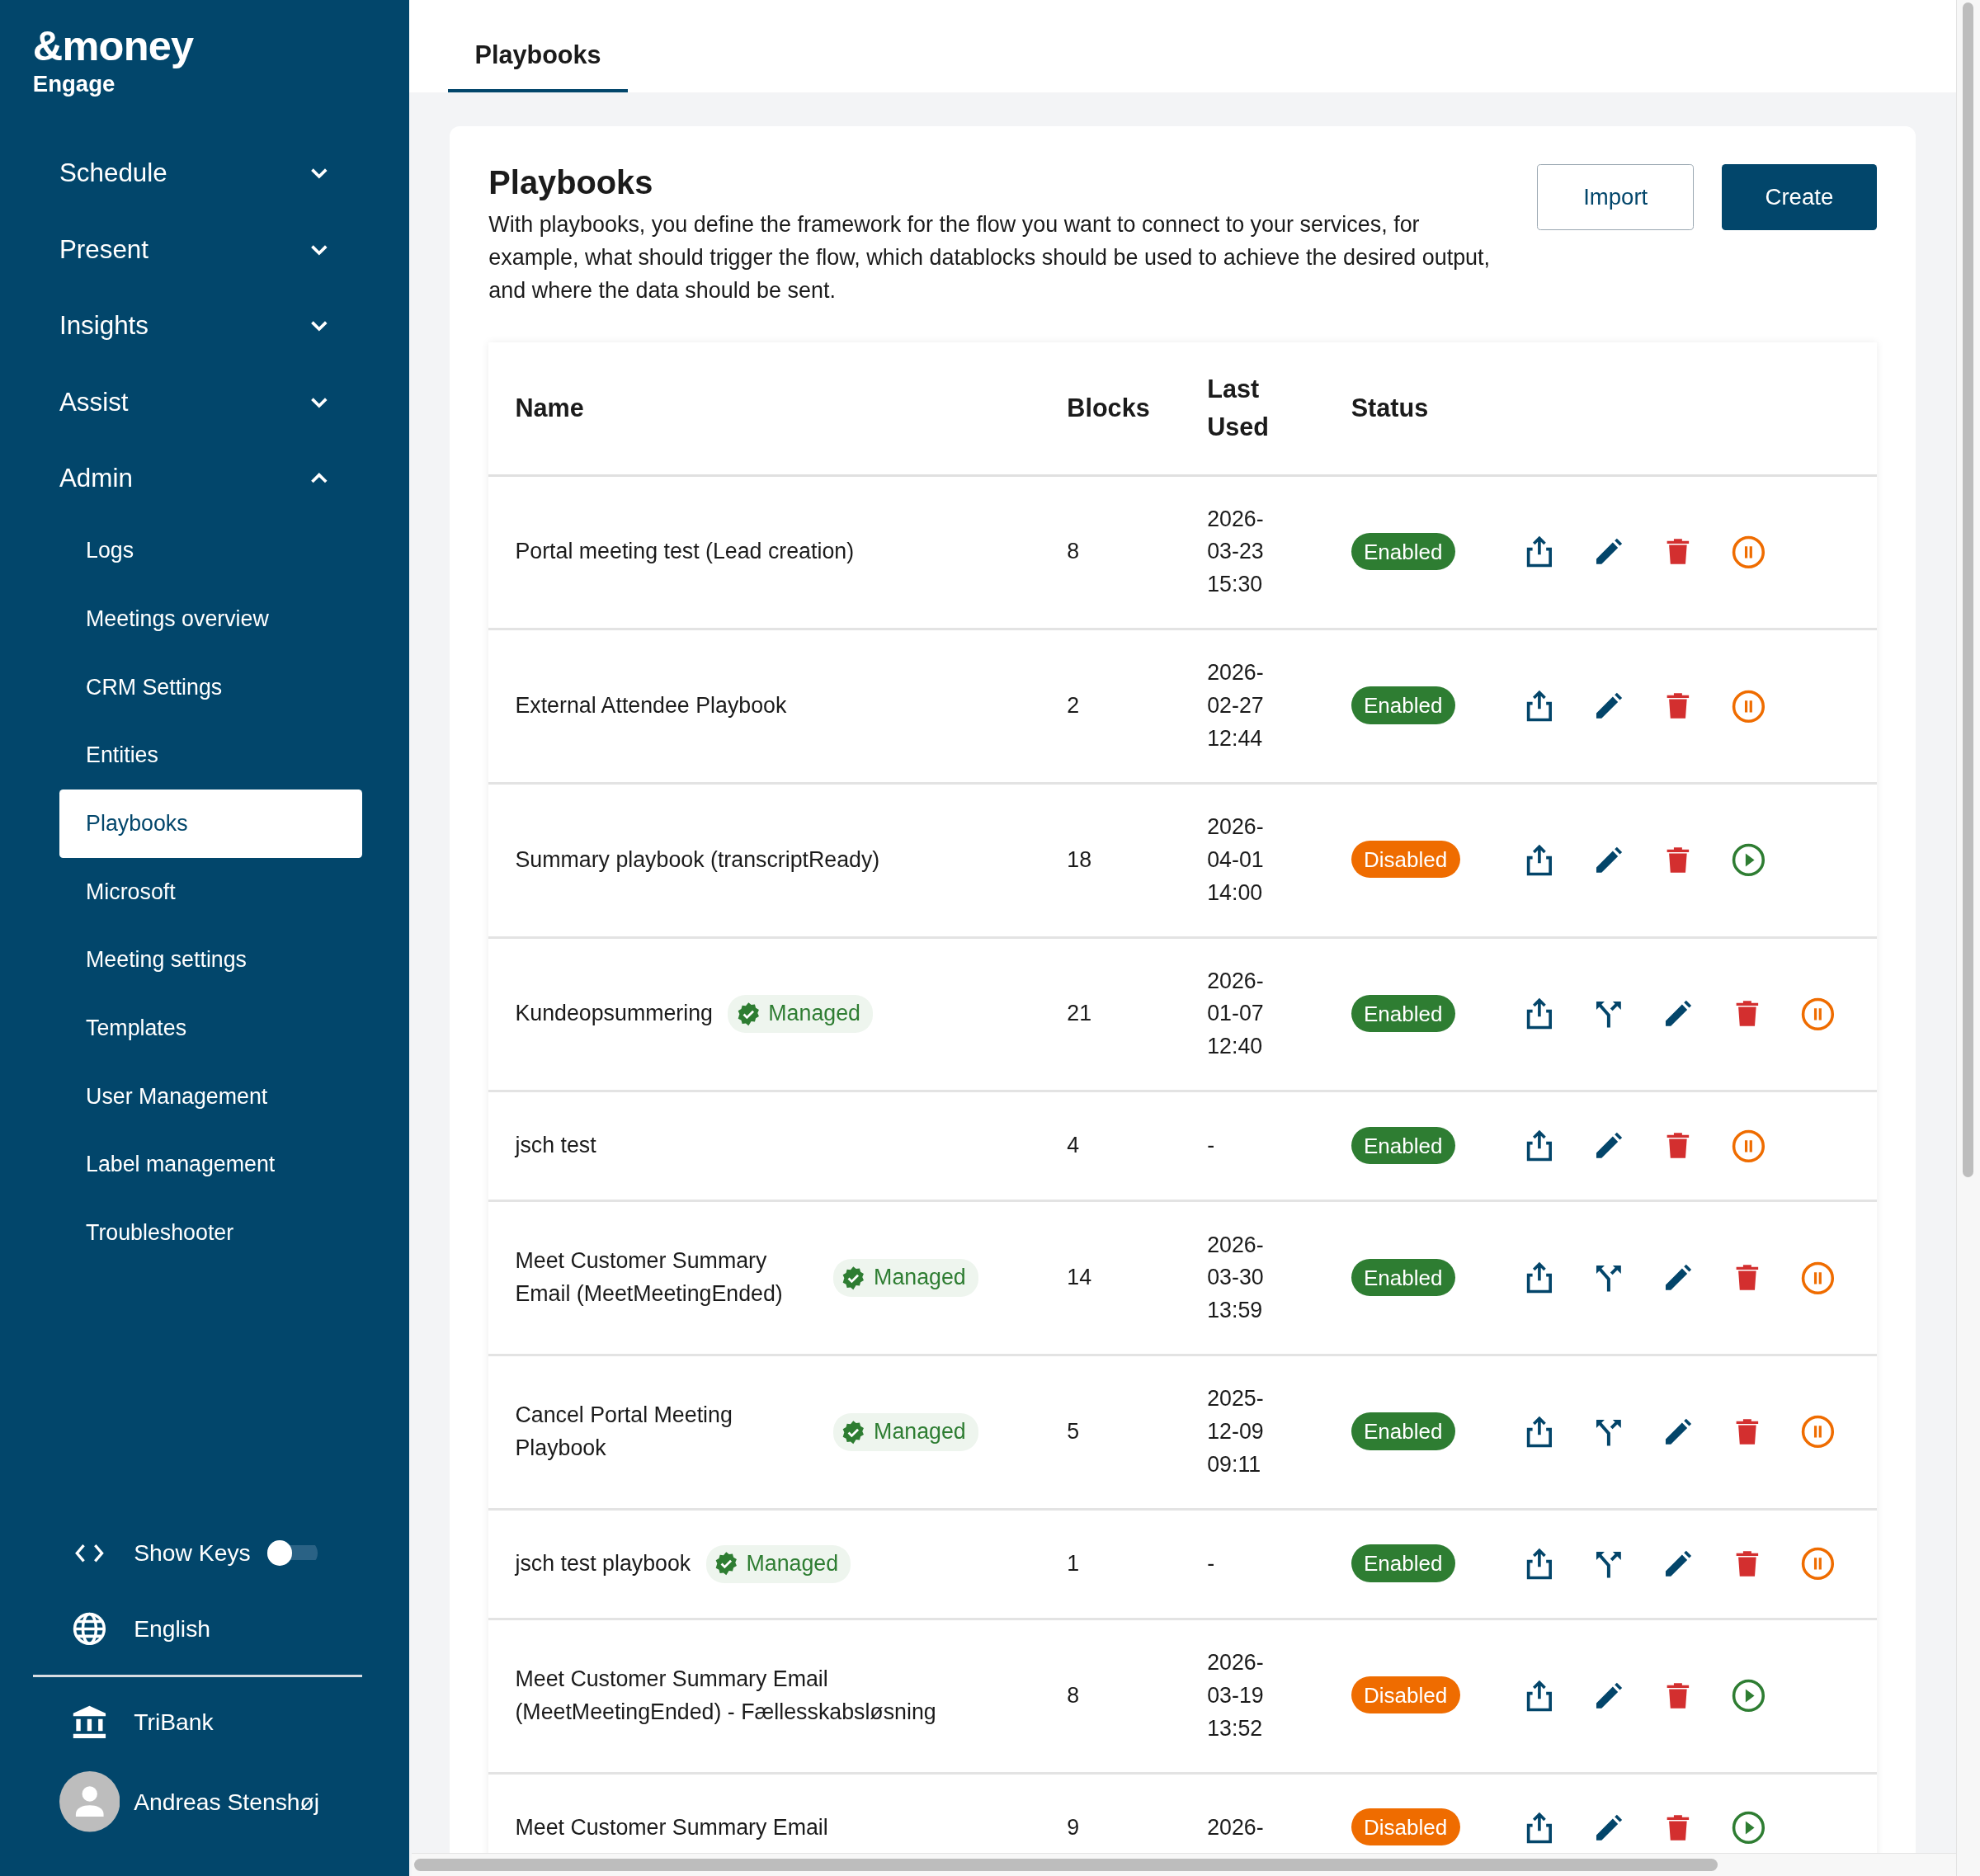 Image resolution: width=1980 pixels, height=1876 pixels. Describe the element at coordinates (211, 960) in the screenshot. I see `nav-item: Meeting settings` at that location.